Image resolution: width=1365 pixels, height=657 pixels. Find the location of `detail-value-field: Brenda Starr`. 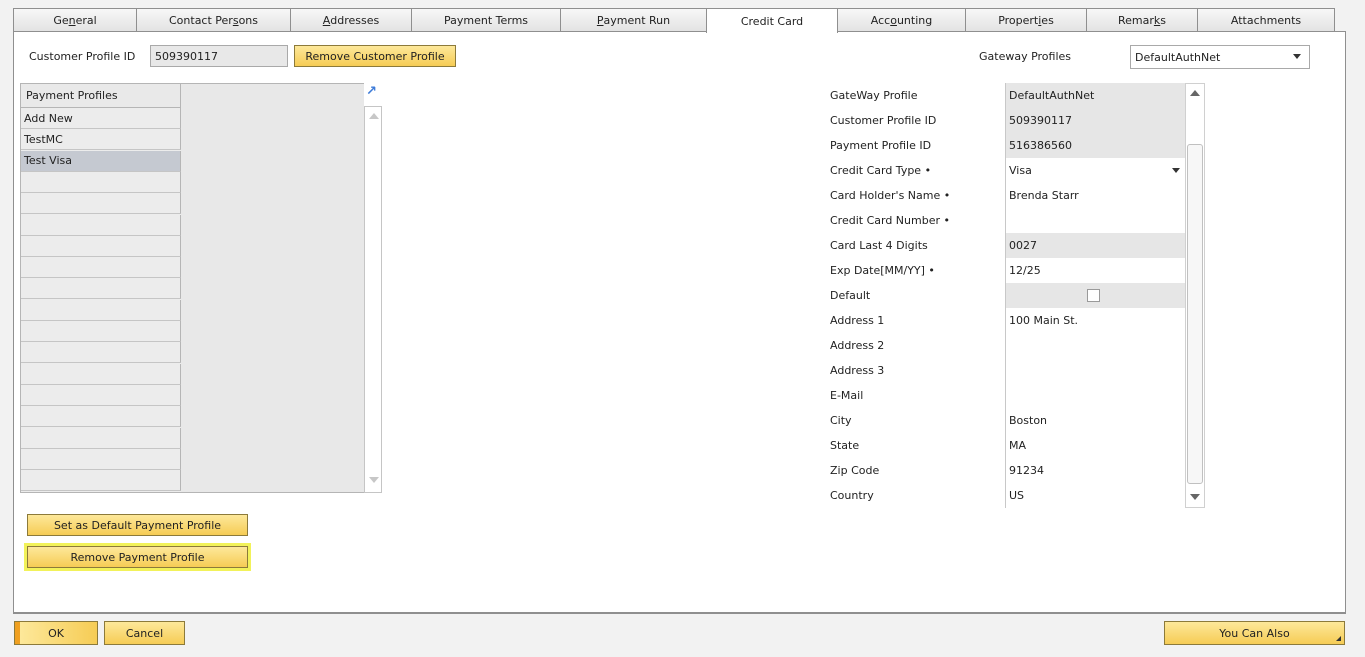

detail-value-field: Brenda Starr is located at coordinates (1095, 195).